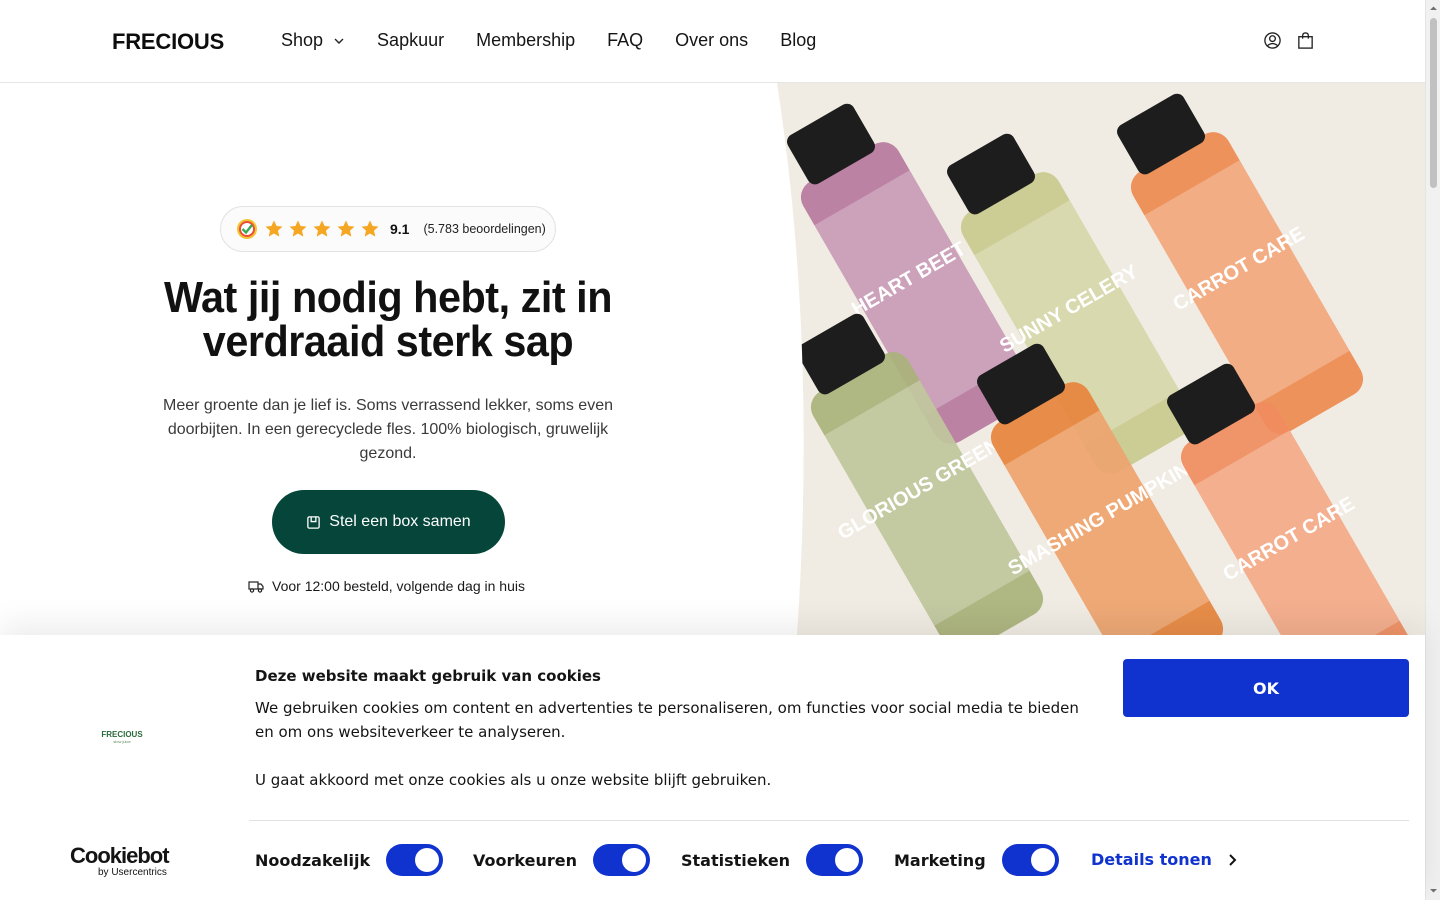 Image resolution: width=1440 pixels, height=900 pixels. I want to click on toggle-necessary: Noodzakelijk, so click(349, 860).